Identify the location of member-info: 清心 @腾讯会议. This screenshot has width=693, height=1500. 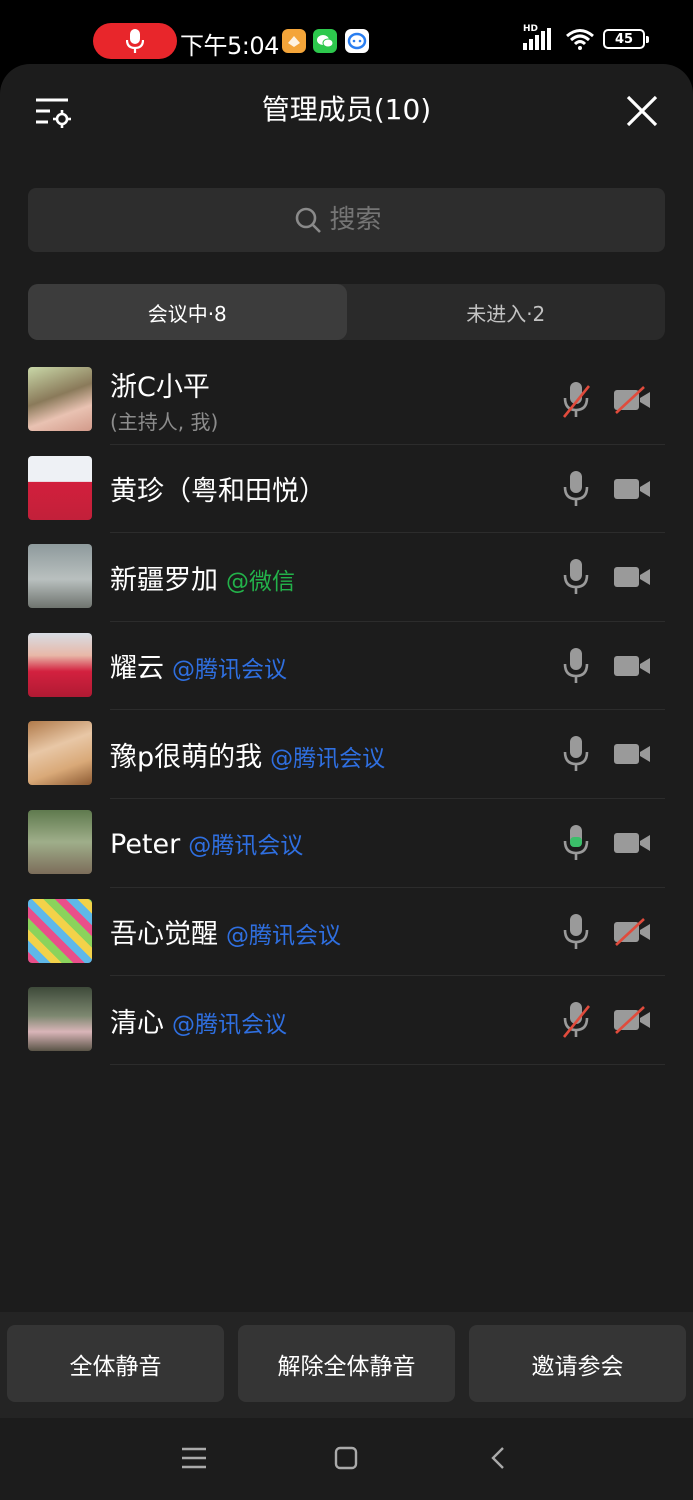
(198, 1020).